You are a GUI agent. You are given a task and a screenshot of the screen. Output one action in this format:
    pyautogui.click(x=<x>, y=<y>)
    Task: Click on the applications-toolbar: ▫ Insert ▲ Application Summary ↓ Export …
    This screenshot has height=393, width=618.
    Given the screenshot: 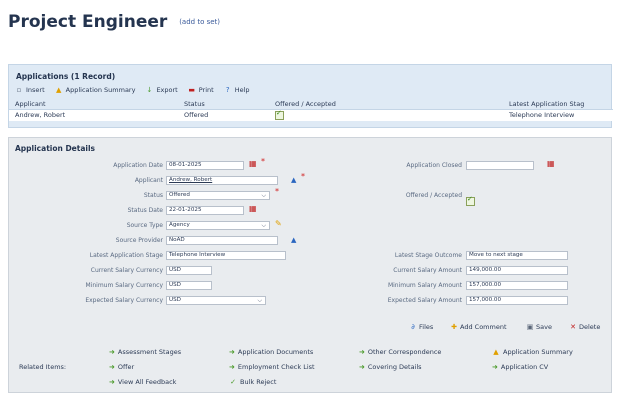 What is the action you would take?
    pyautogui.click(x=132, y=89)
    